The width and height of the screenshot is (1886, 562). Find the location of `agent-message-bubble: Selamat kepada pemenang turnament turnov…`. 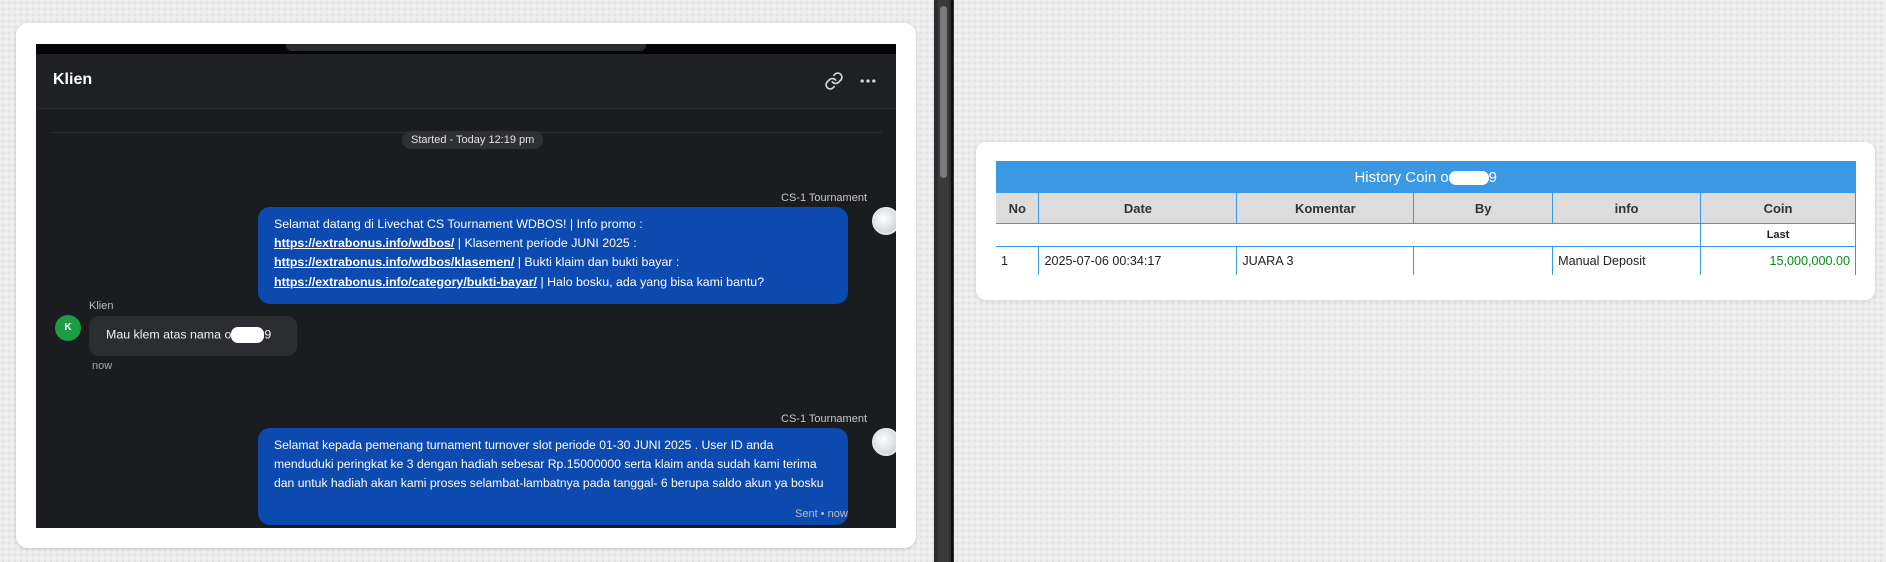

agent-message-bubble: Selamat kepada pemenang turnament turnov… is located at coordinates (553, 476).